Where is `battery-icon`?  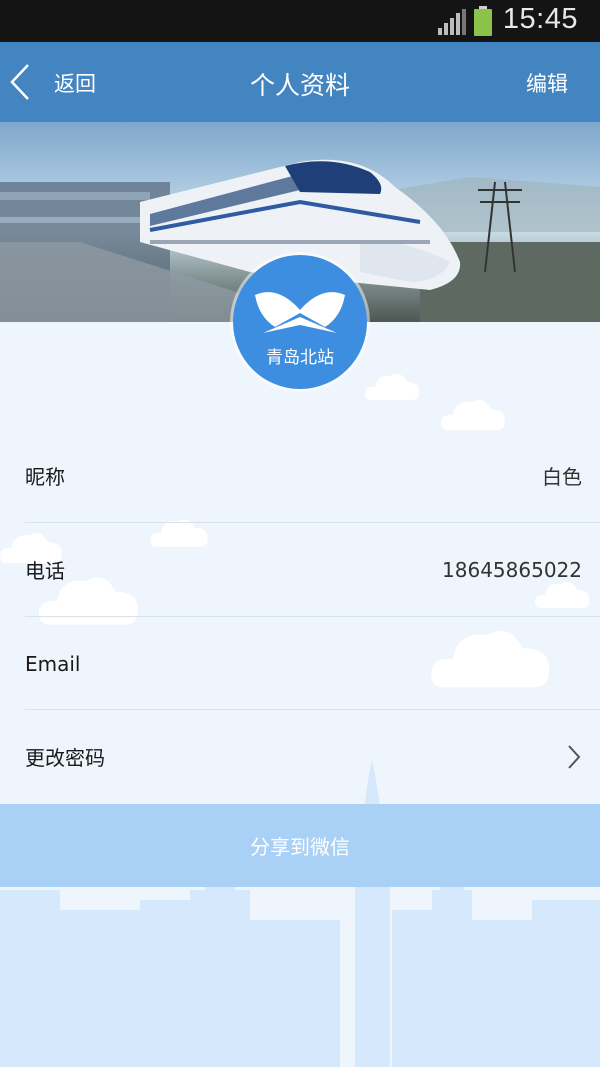 battery-icon is located at coordinates (483, 21).